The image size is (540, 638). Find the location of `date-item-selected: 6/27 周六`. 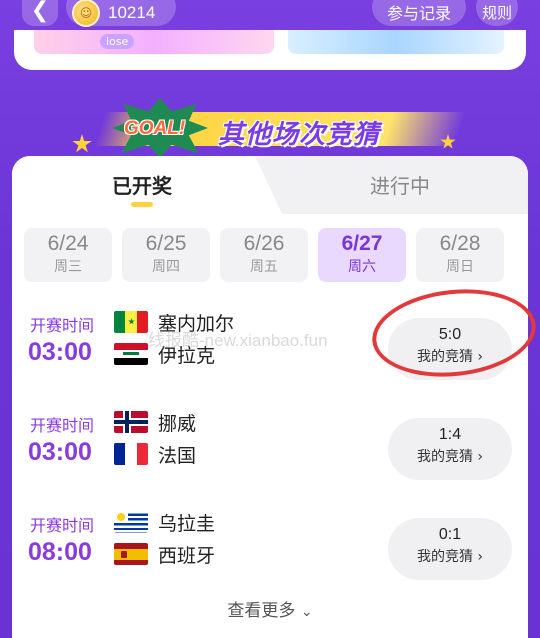

date-item-selected: 6/27 周六 is located at coordinates (362, 255).